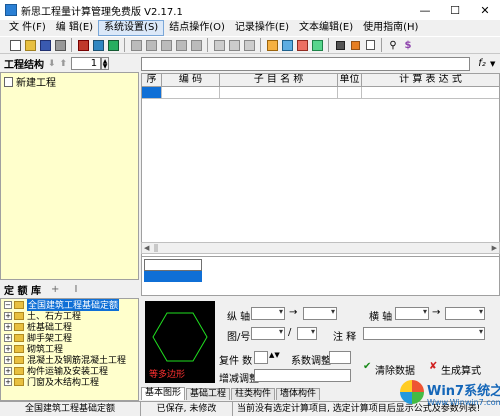 This screenshot has height=416, width=500. I want to click on move-down-icon: ⬇, so click(52, 64).